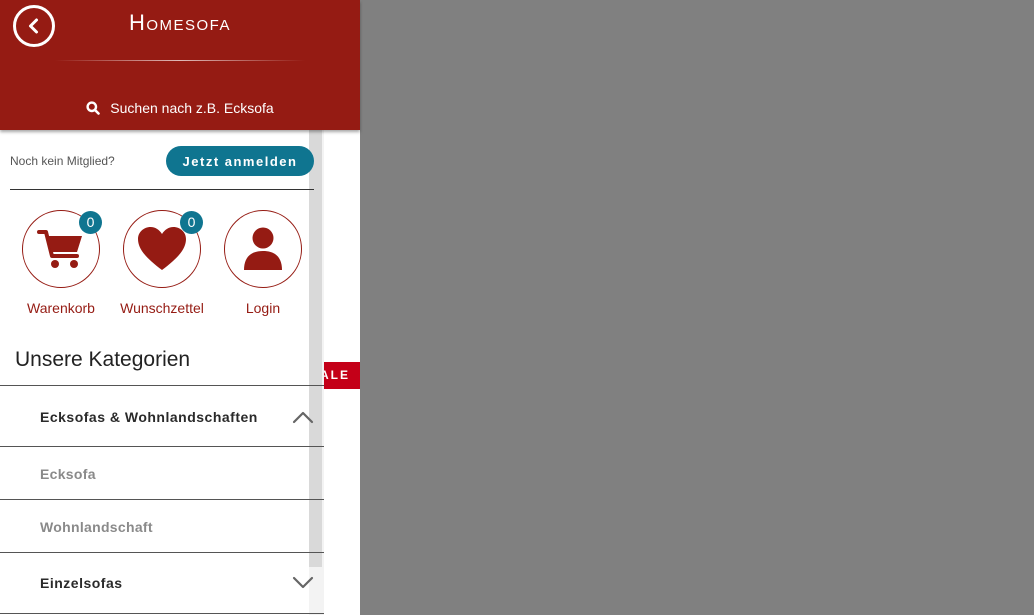  What do you see at coordinates (303, 583) in the screenshot?
I see `chevron-down-icon` at bounding box center [303, 583].